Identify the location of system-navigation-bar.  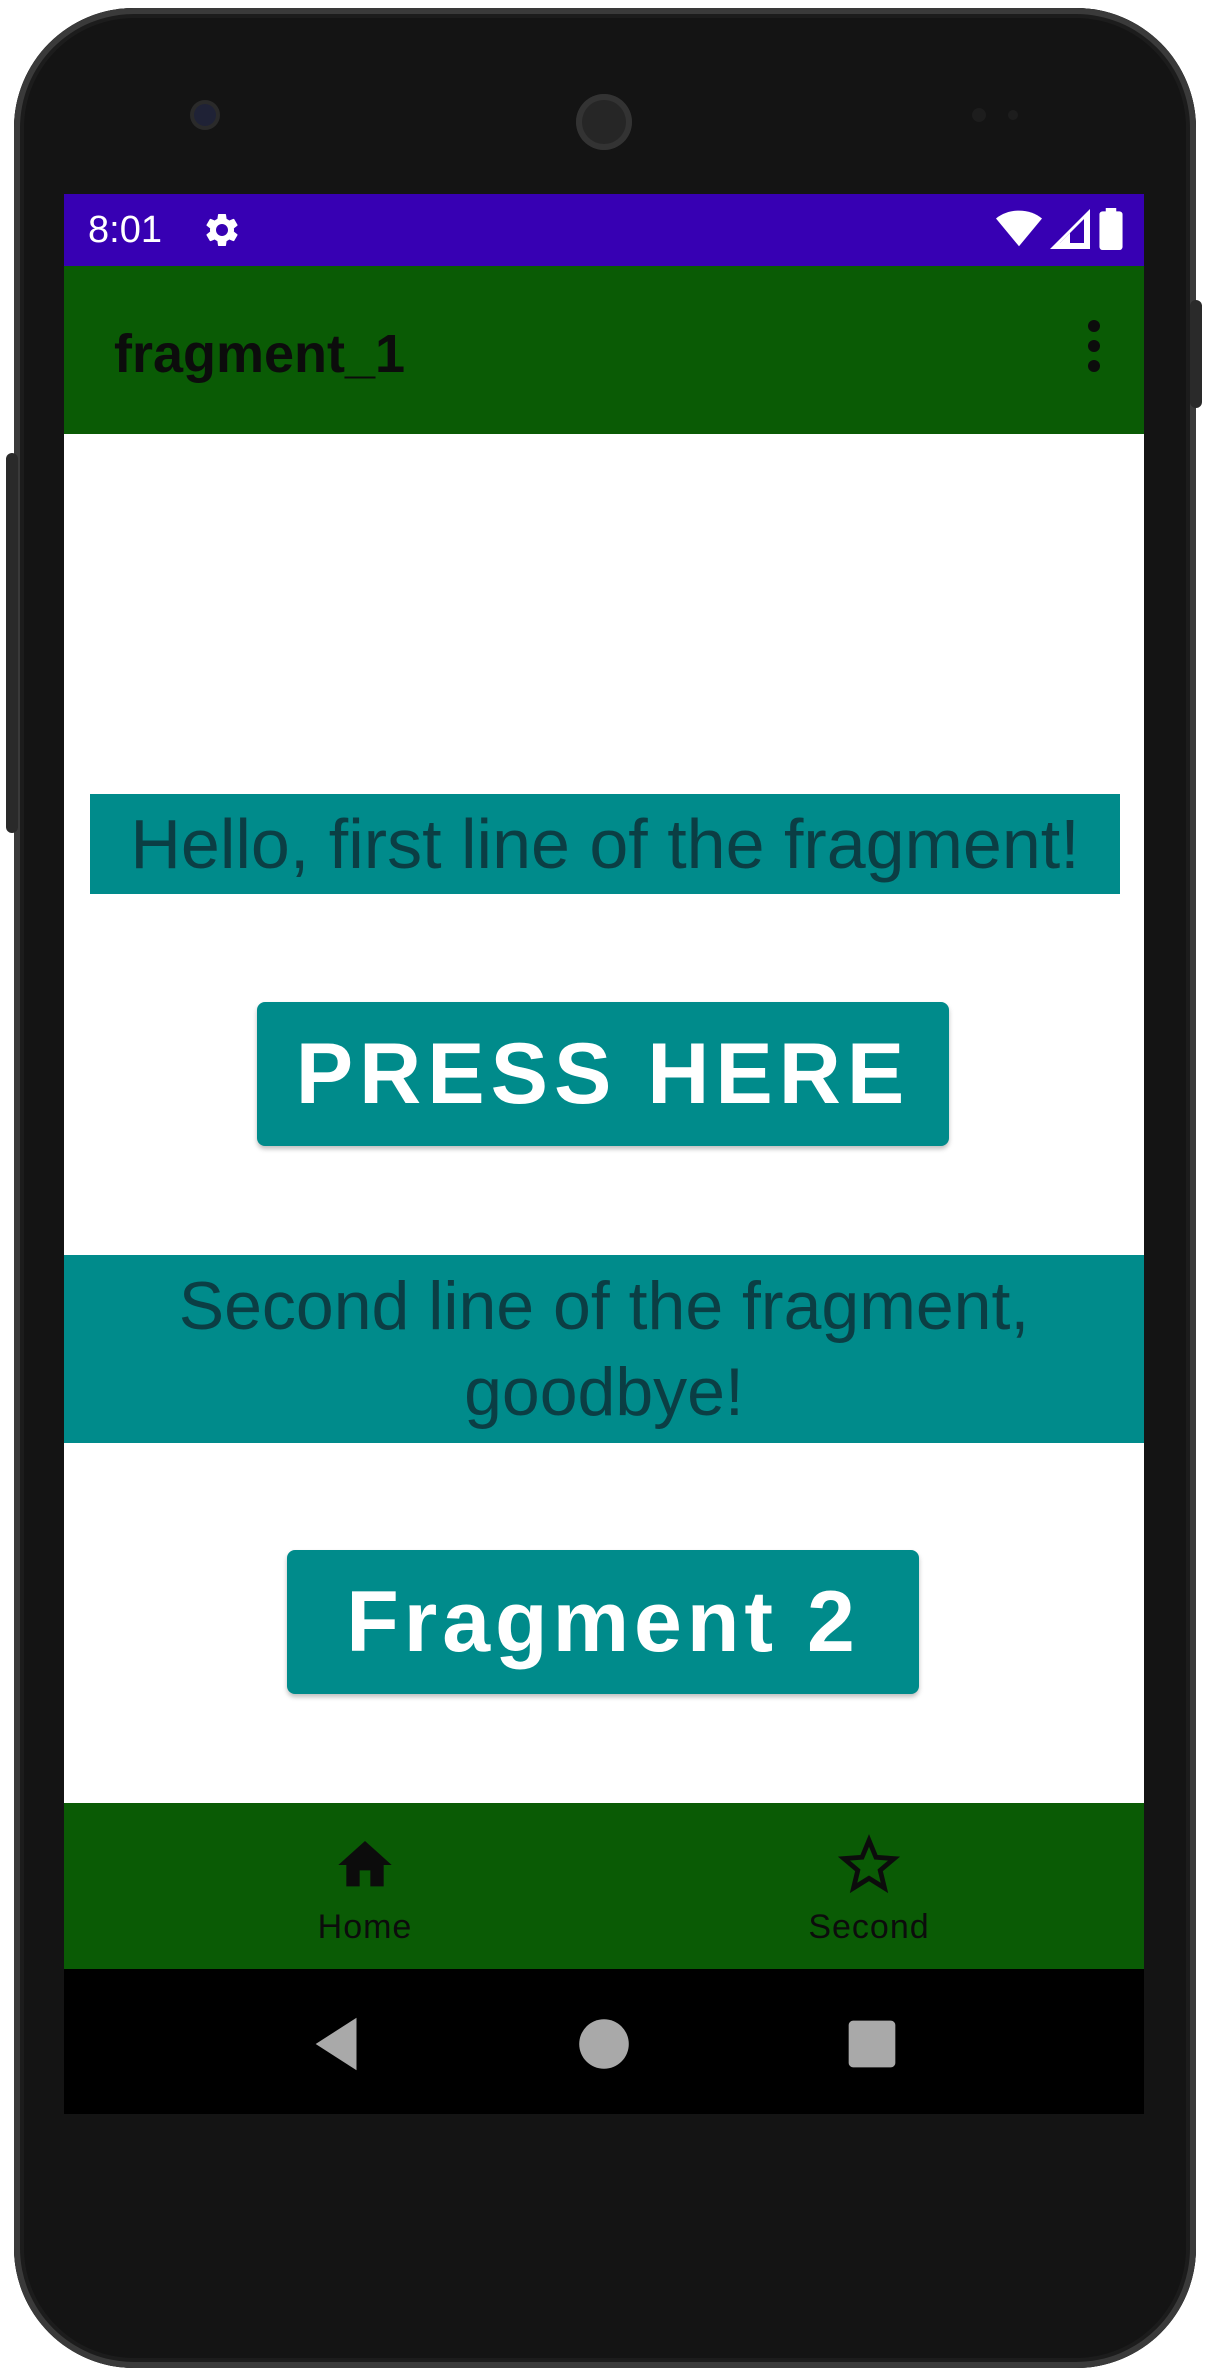
(604, 2041).